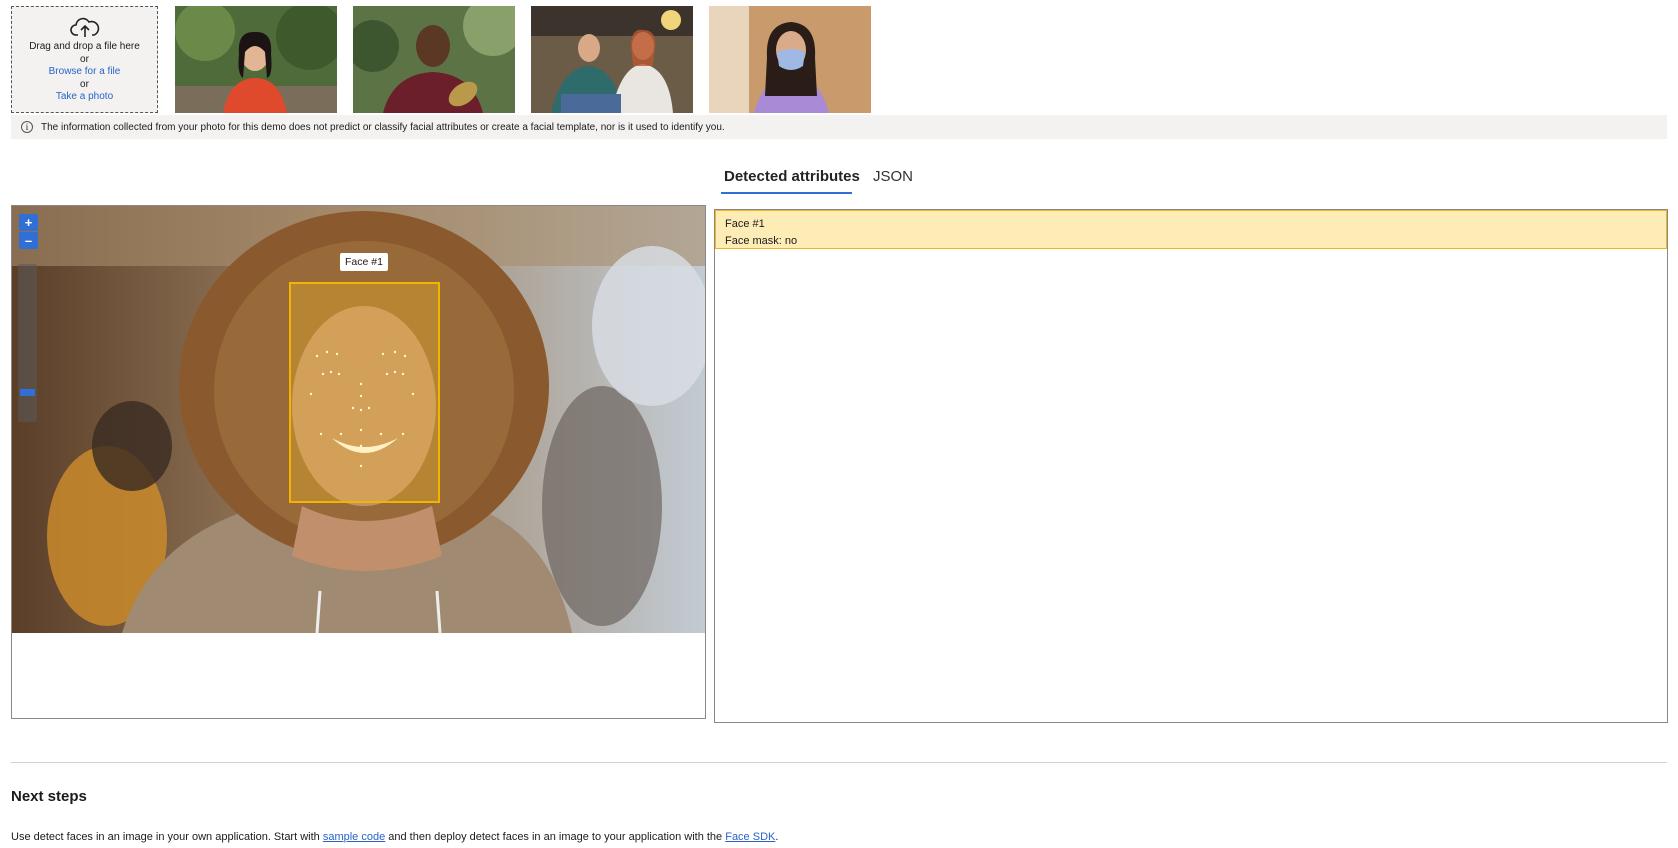  Describe the element at coordinates (362, 409) in the screenshot. I see `face-landmarks` at that location.